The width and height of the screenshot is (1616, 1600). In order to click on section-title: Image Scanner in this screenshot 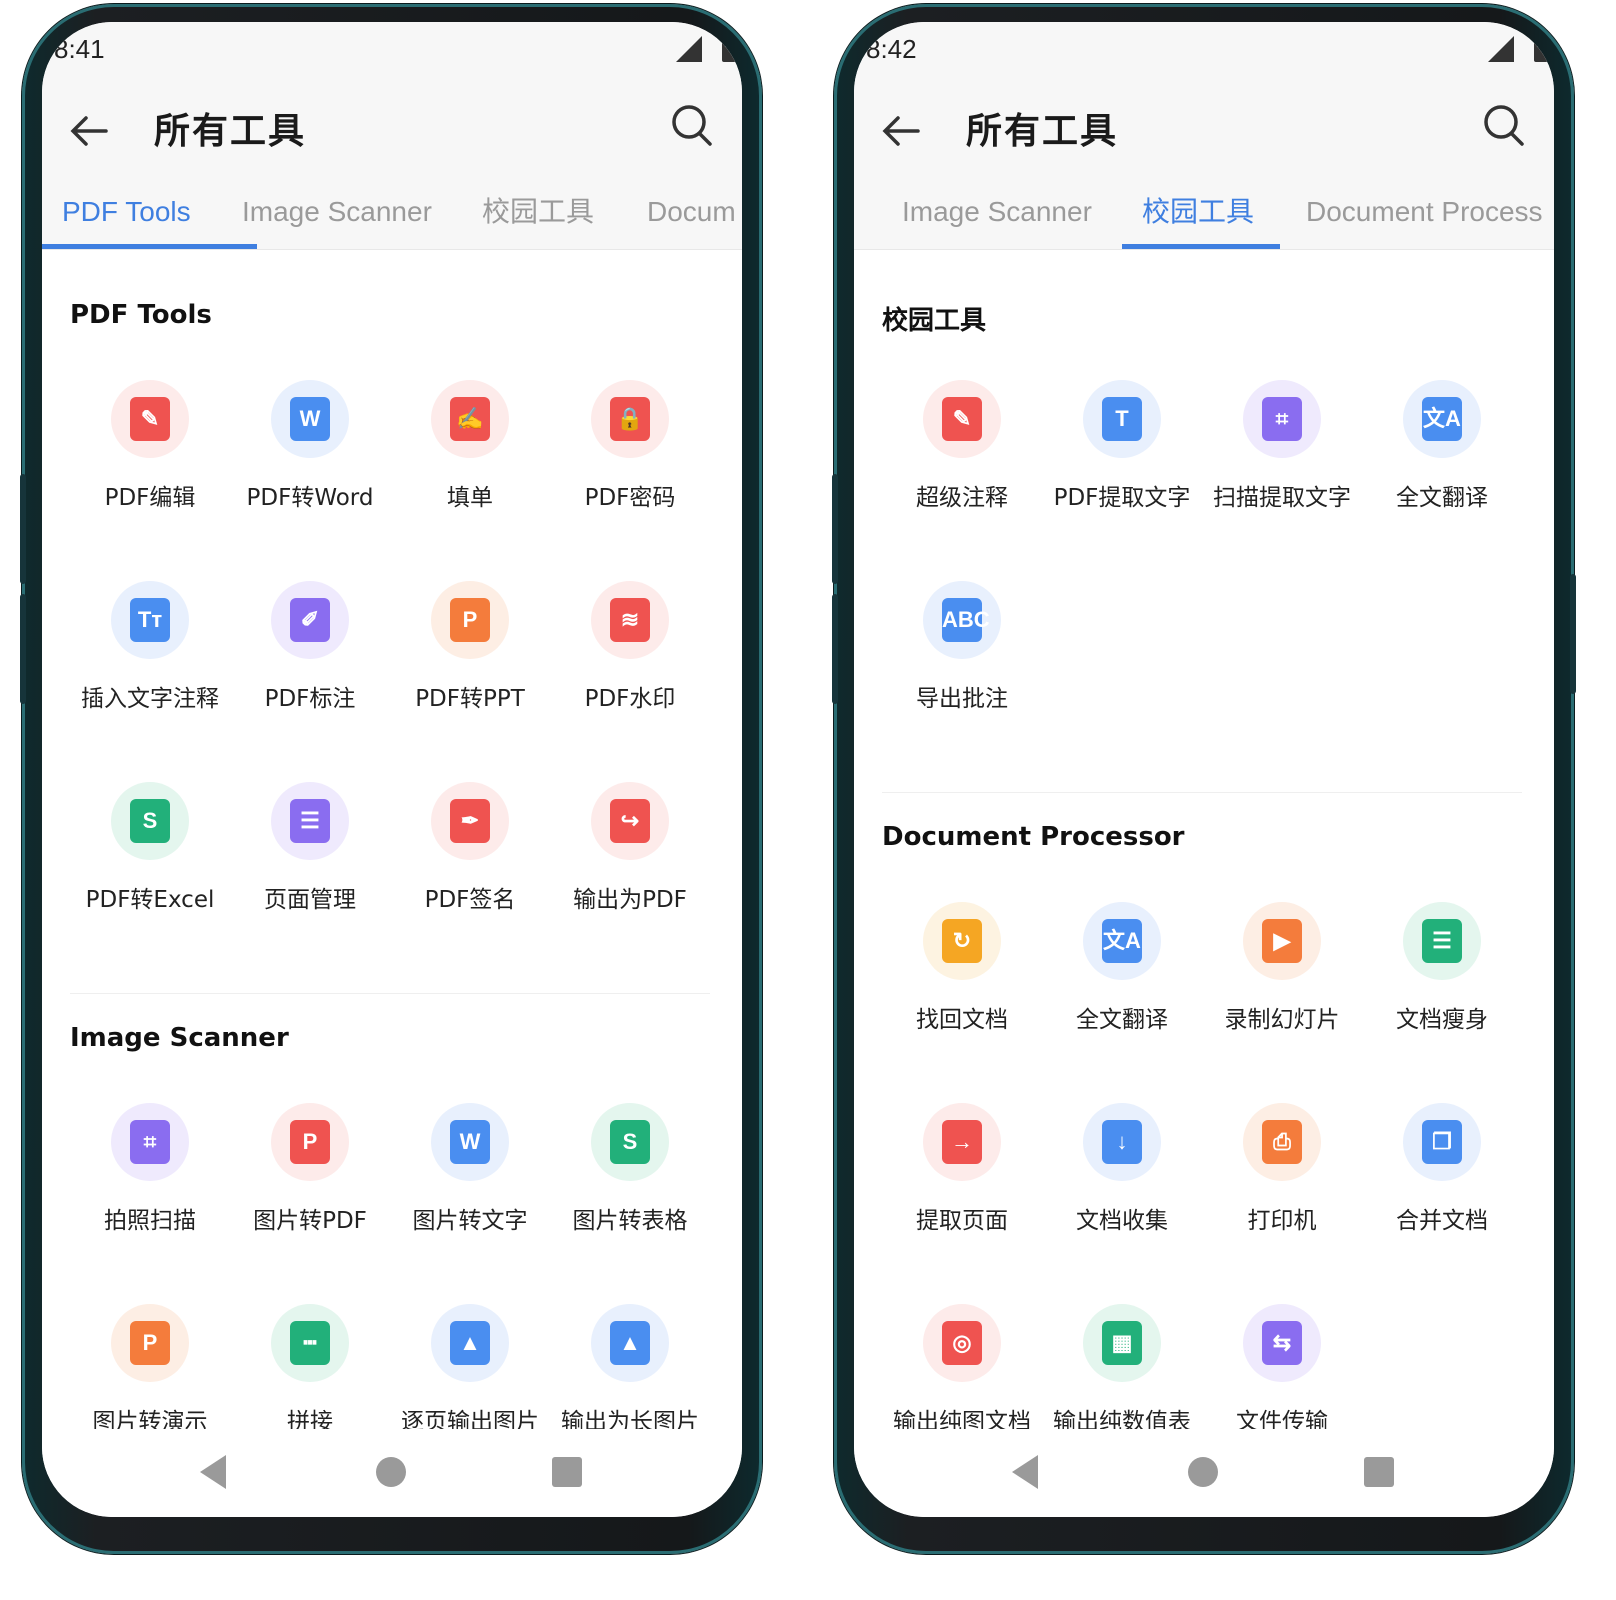, I will do `click(179, 1038)`.